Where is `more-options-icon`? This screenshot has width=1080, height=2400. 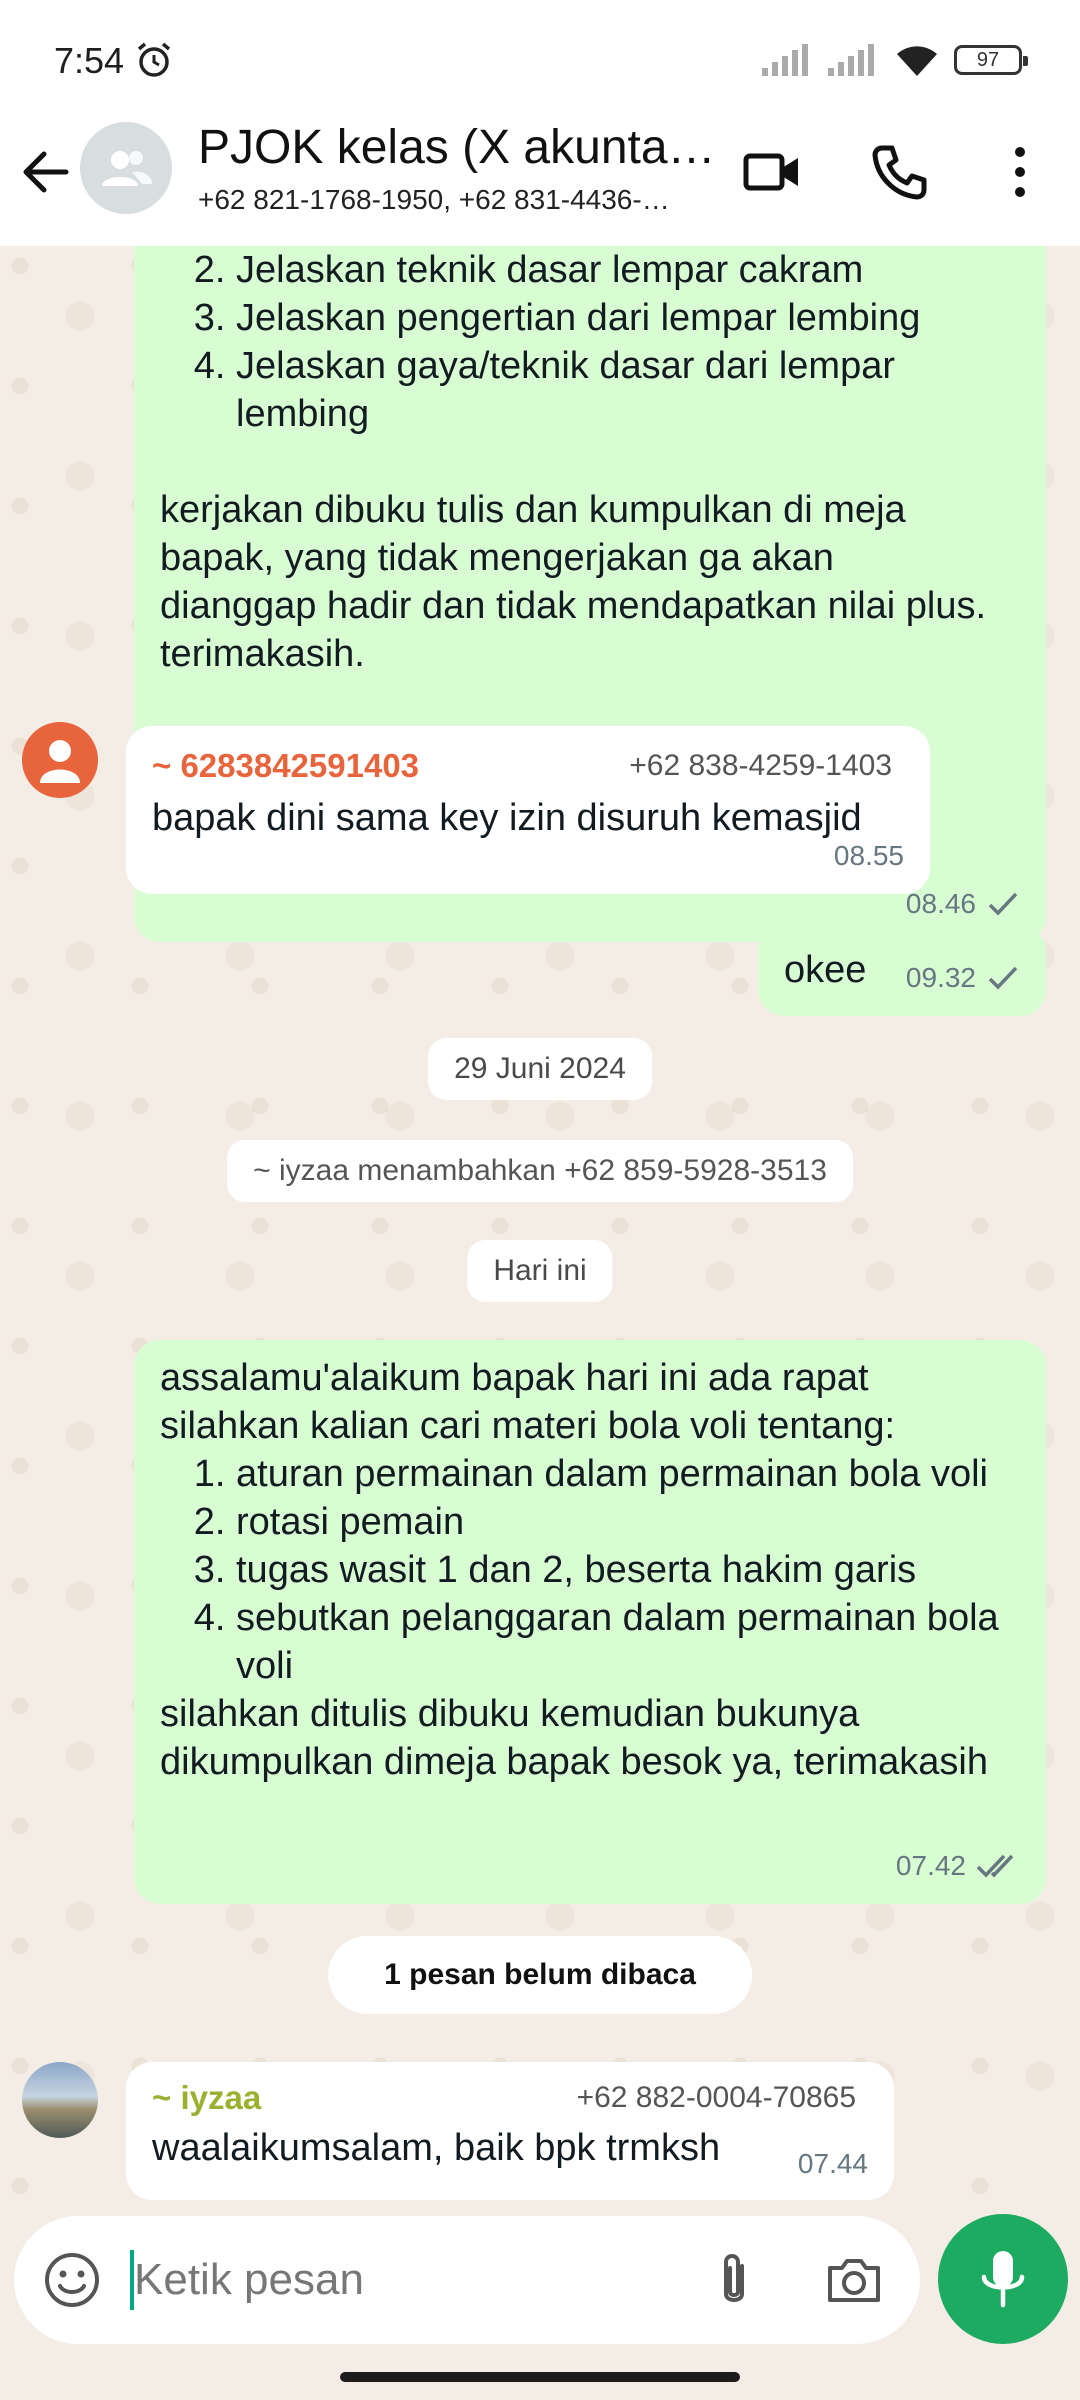 more-options-icon is located at coordinates (1020, 172).